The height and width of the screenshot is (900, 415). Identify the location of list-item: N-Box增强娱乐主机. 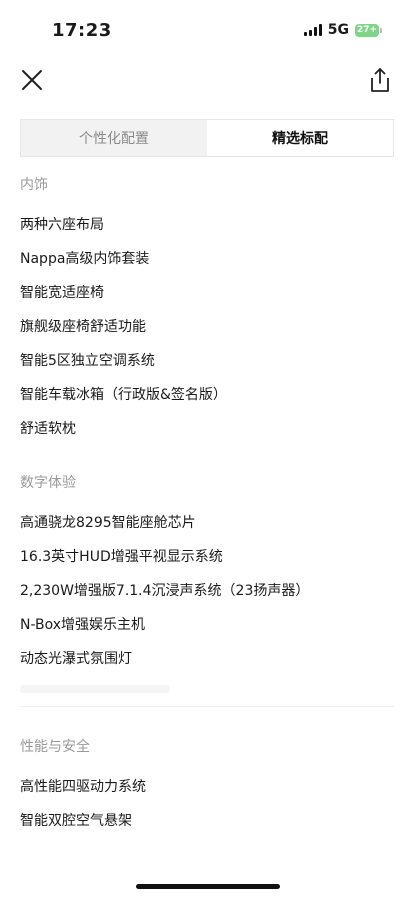
(83, 625).